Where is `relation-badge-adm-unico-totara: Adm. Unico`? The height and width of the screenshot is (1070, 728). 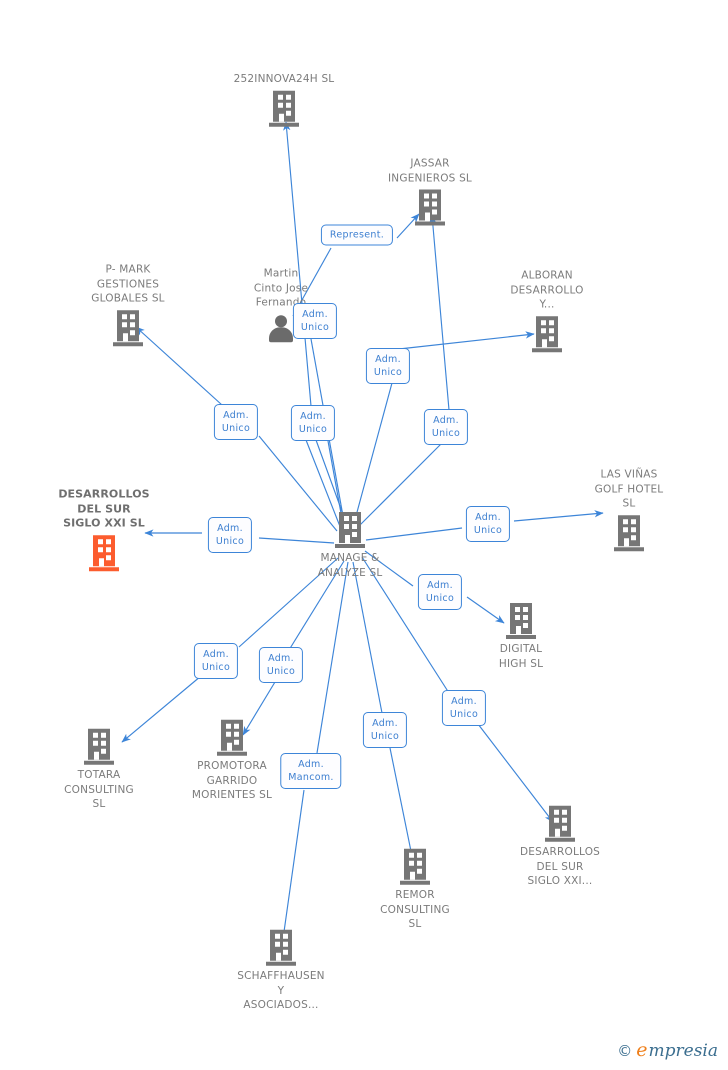 relation-badge-adm-unico-totara: Adm. Unico is located at coordinates (216, 661).